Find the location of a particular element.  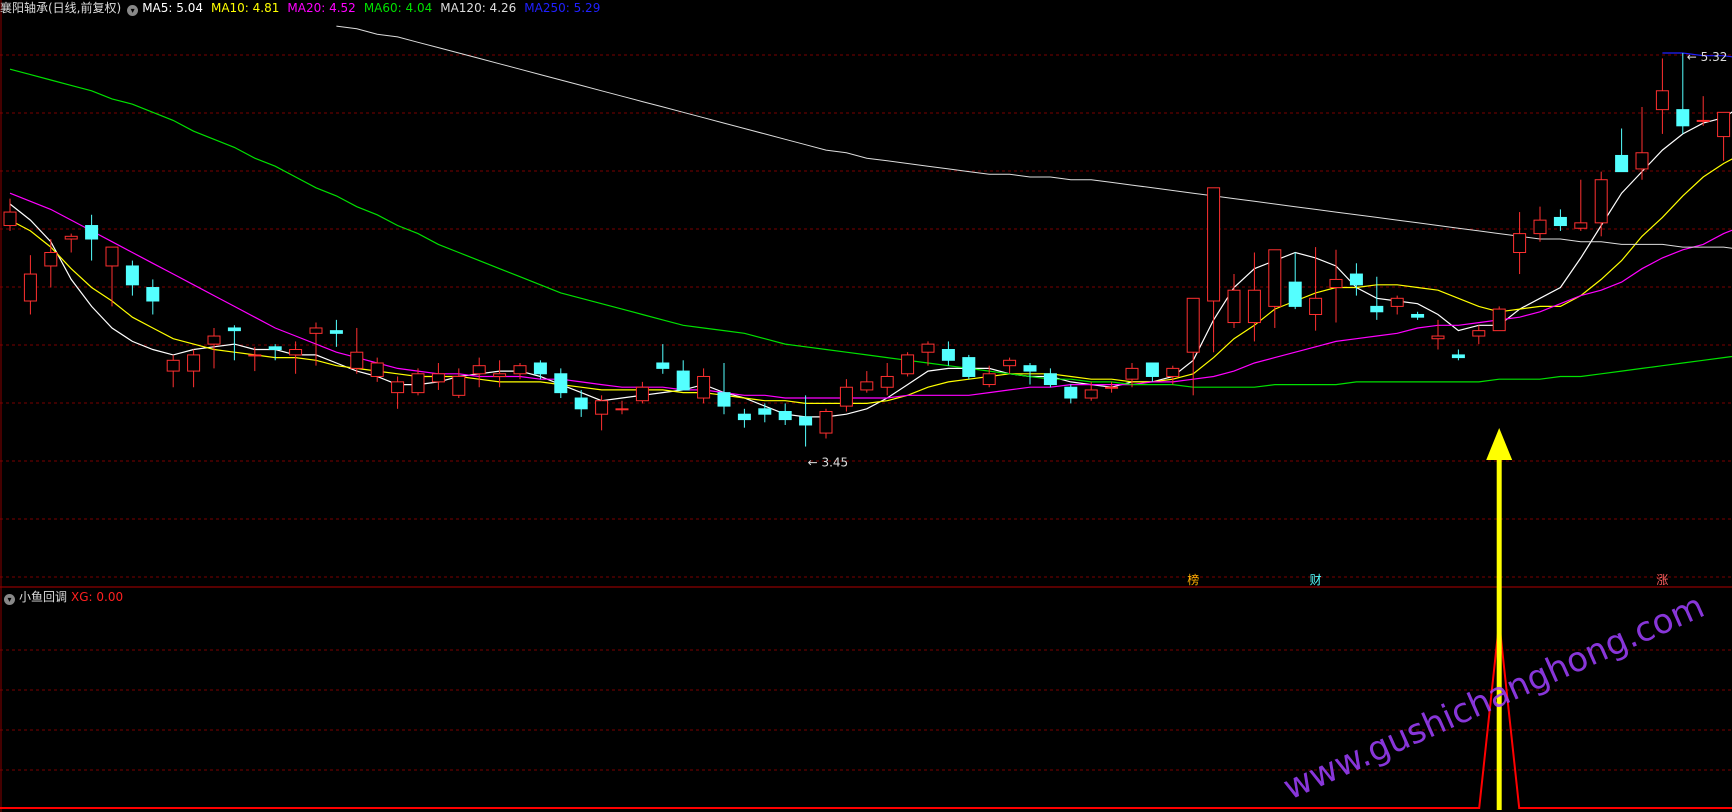

legend-ma120: MA120: 4.26 is located at coordinates (478, 8).